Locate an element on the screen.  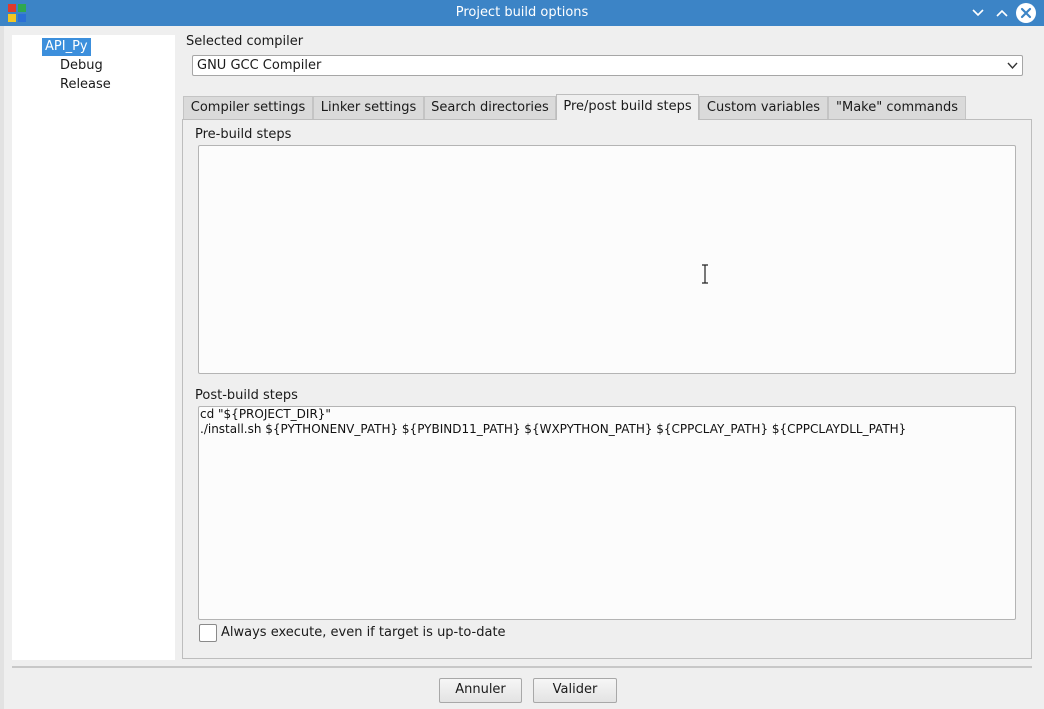
close-button is located at coordinates (1026, 13).